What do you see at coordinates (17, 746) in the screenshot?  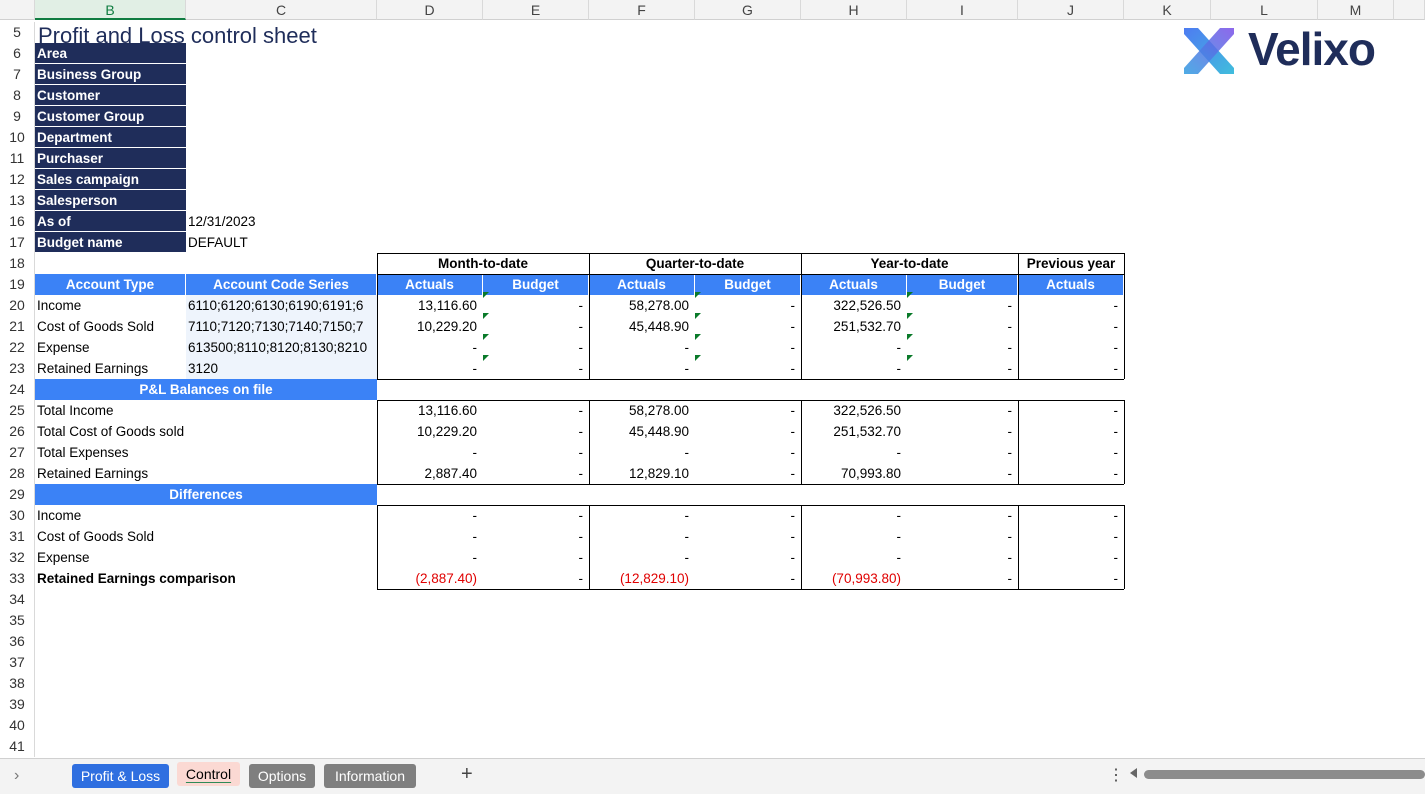 I see `row-header: 41` at bounding box center [17, 746].